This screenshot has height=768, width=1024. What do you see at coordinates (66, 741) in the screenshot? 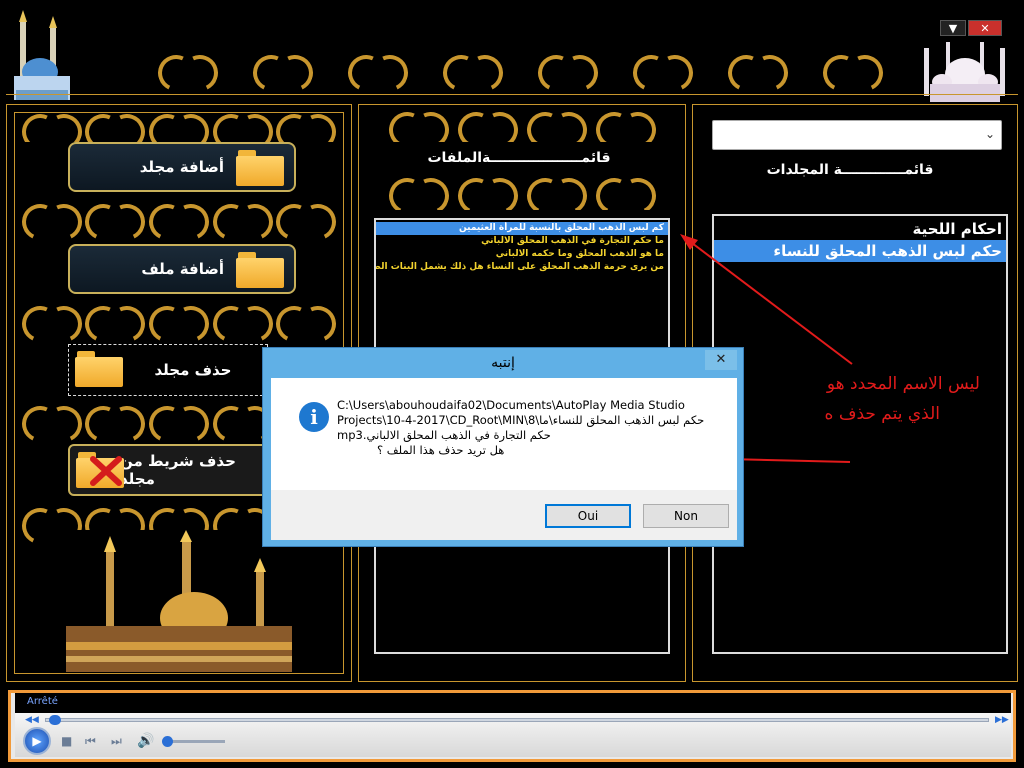
I see `stop-icon: ■` at bounding box center [66, 741].